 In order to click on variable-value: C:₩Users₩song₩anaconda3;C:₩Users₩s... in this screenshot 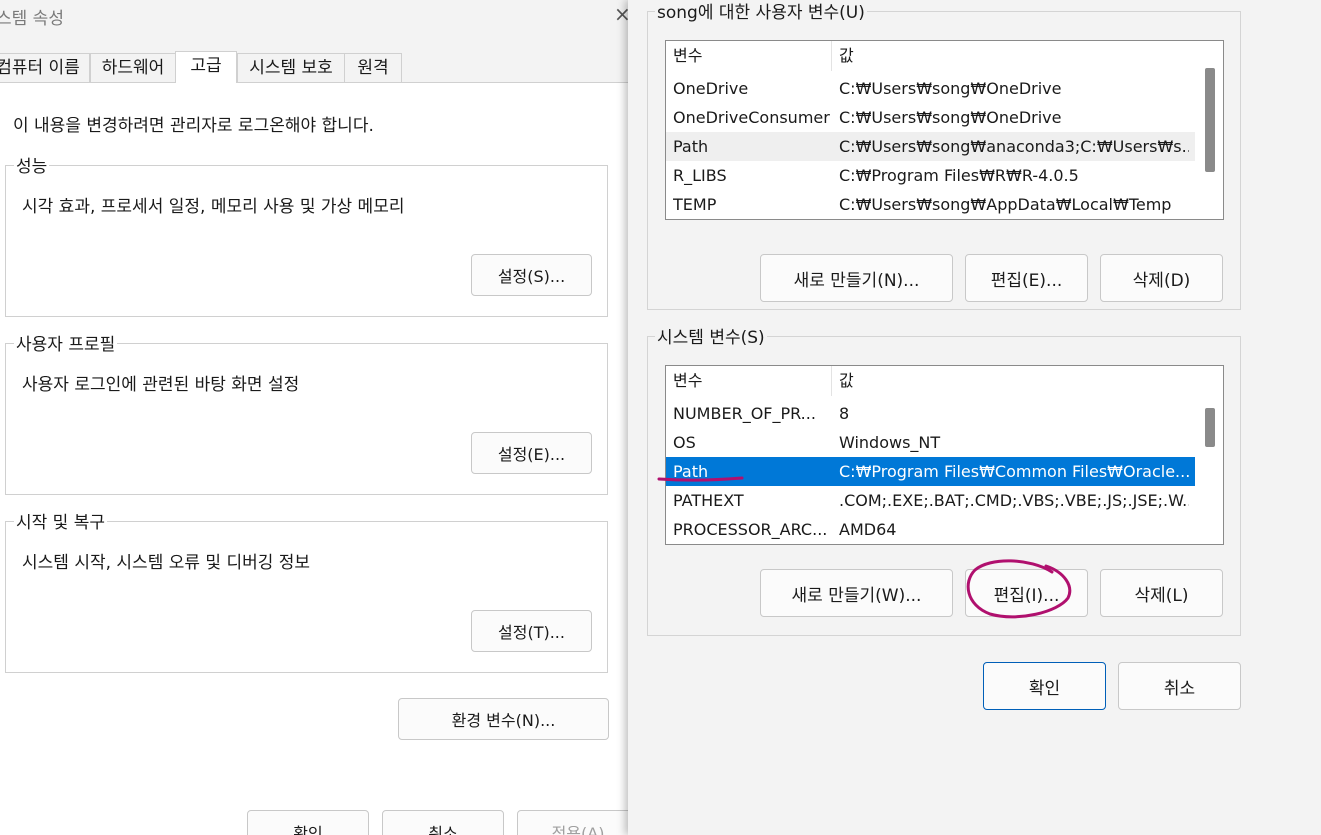, I will do `click(1014, 146)`.